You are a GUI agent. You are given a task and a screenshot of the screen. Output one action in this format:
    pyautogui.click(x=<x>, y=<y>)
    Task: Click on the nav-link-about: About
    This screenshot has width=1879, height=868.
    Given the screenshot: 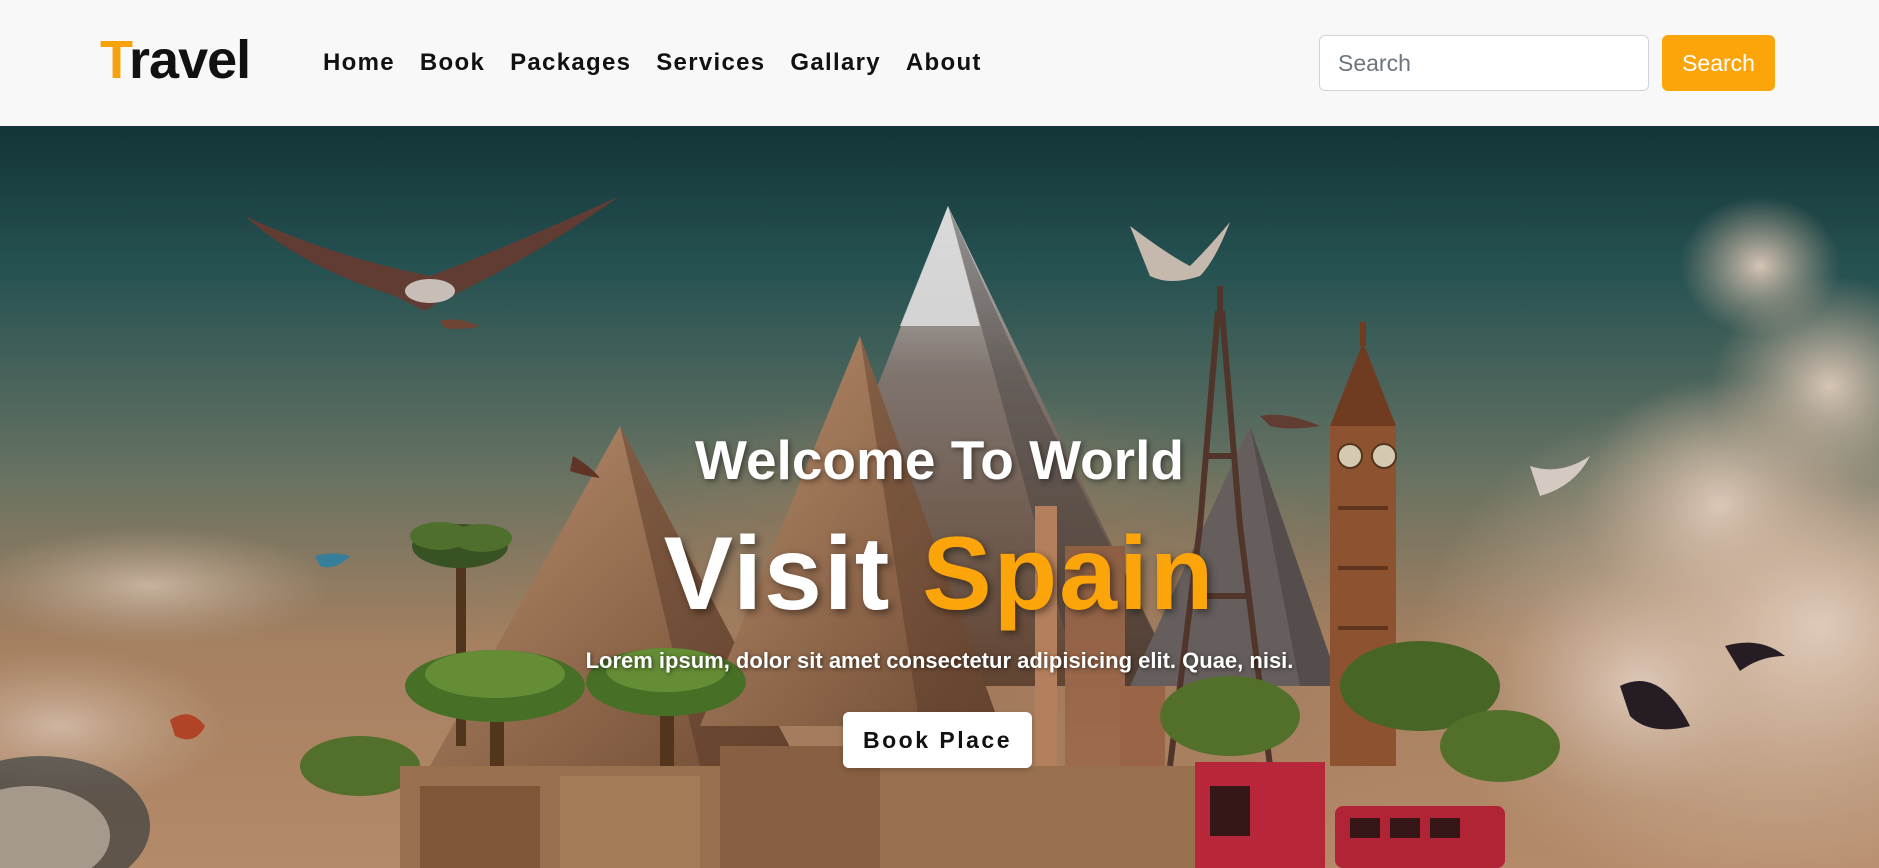 What is the action you would take?
    pyautogui.click(x=944, y=63)
    